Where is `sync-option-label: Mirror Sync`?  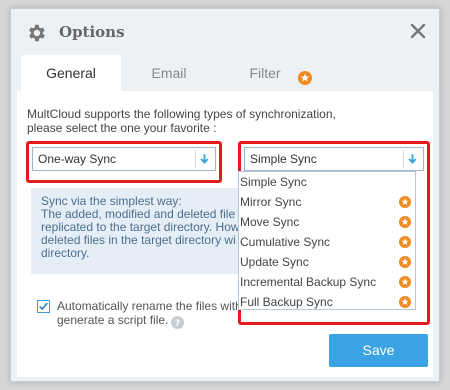
sync-option-label: Mirror Sync is located at coordinates (271, 202).